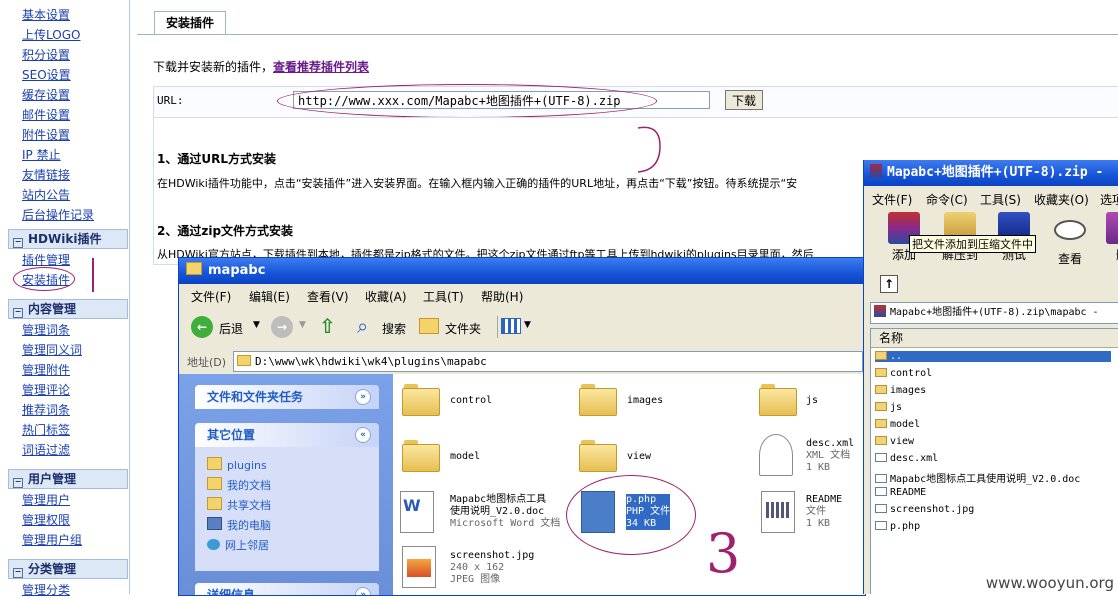 This screenshot has height=598, width=1118. Describe the element at coordinates (46, 194) in the screenshot. I see `nav-announcements: 站内公告` at that location.